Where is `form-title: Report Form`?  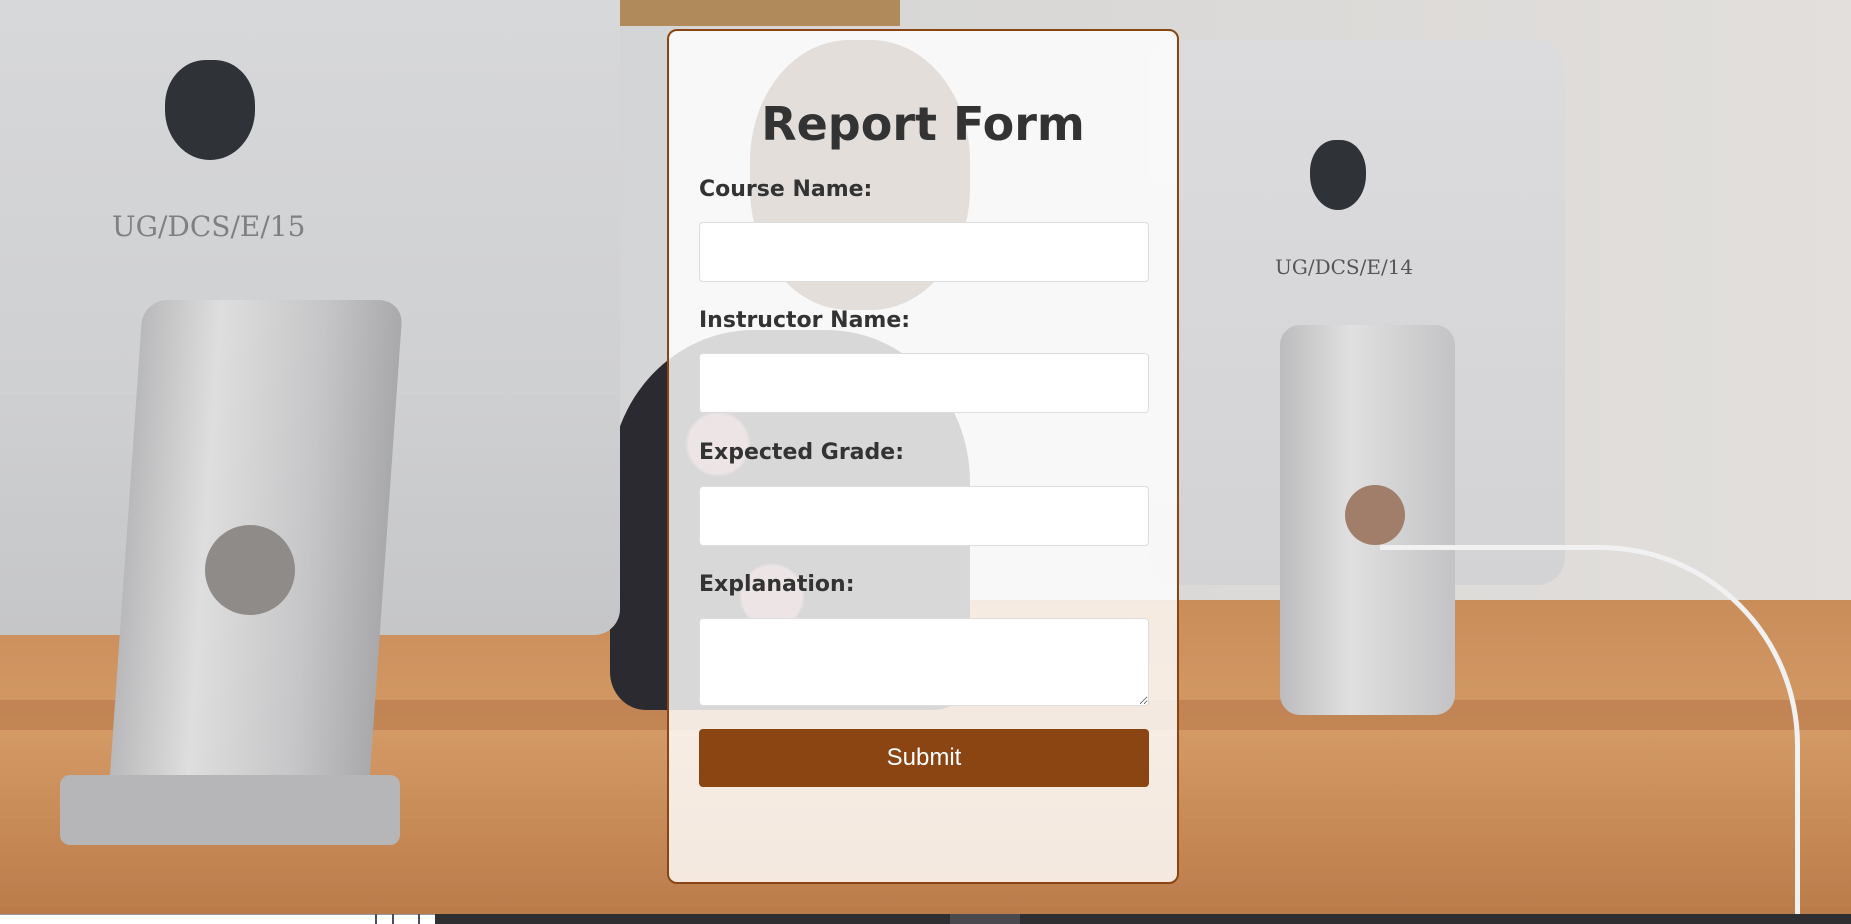 form-title: Report Form is located at coordinates (923, 124).